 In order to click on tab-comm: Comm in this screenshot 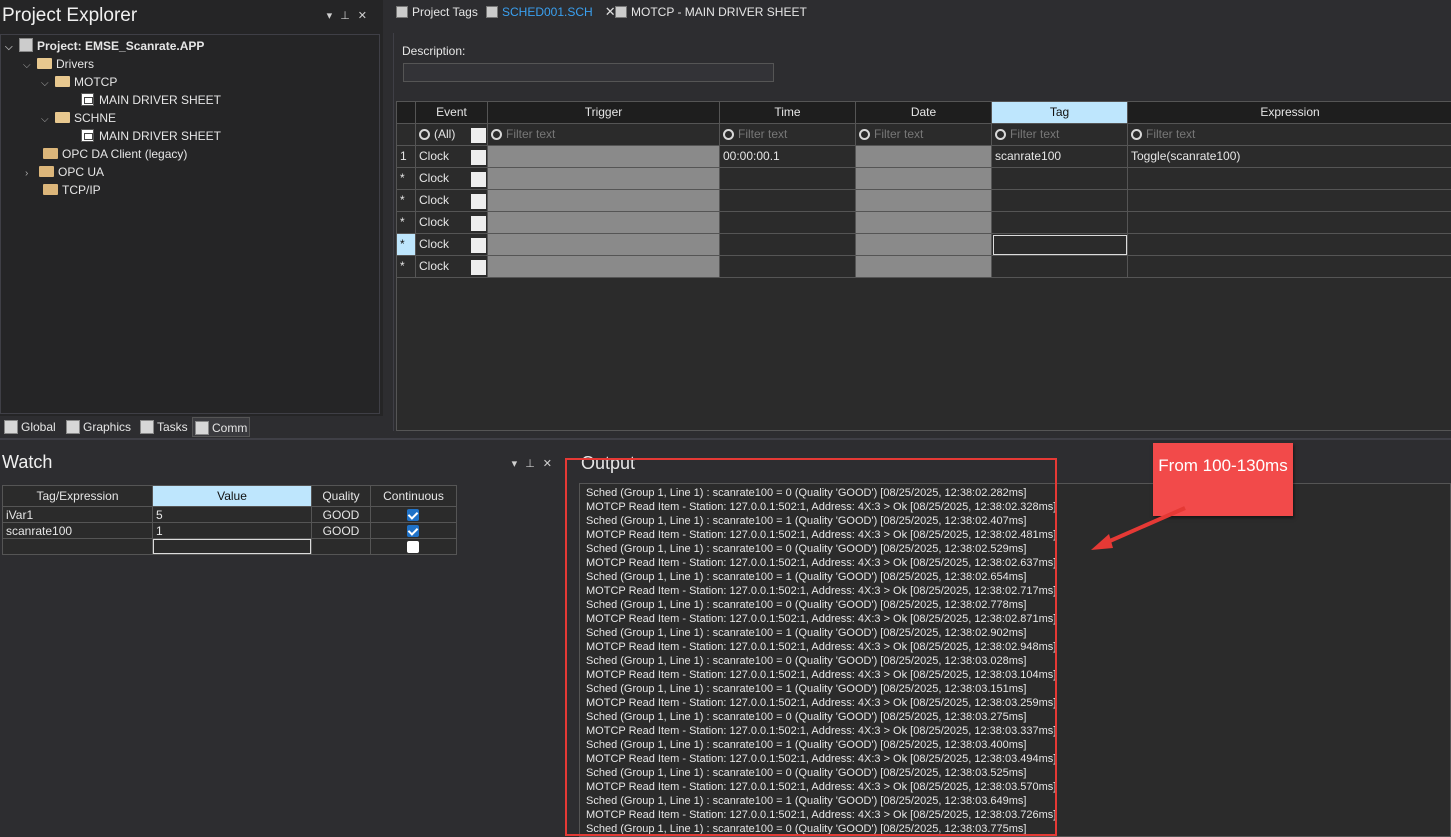, I will do `click(221, 427)`.